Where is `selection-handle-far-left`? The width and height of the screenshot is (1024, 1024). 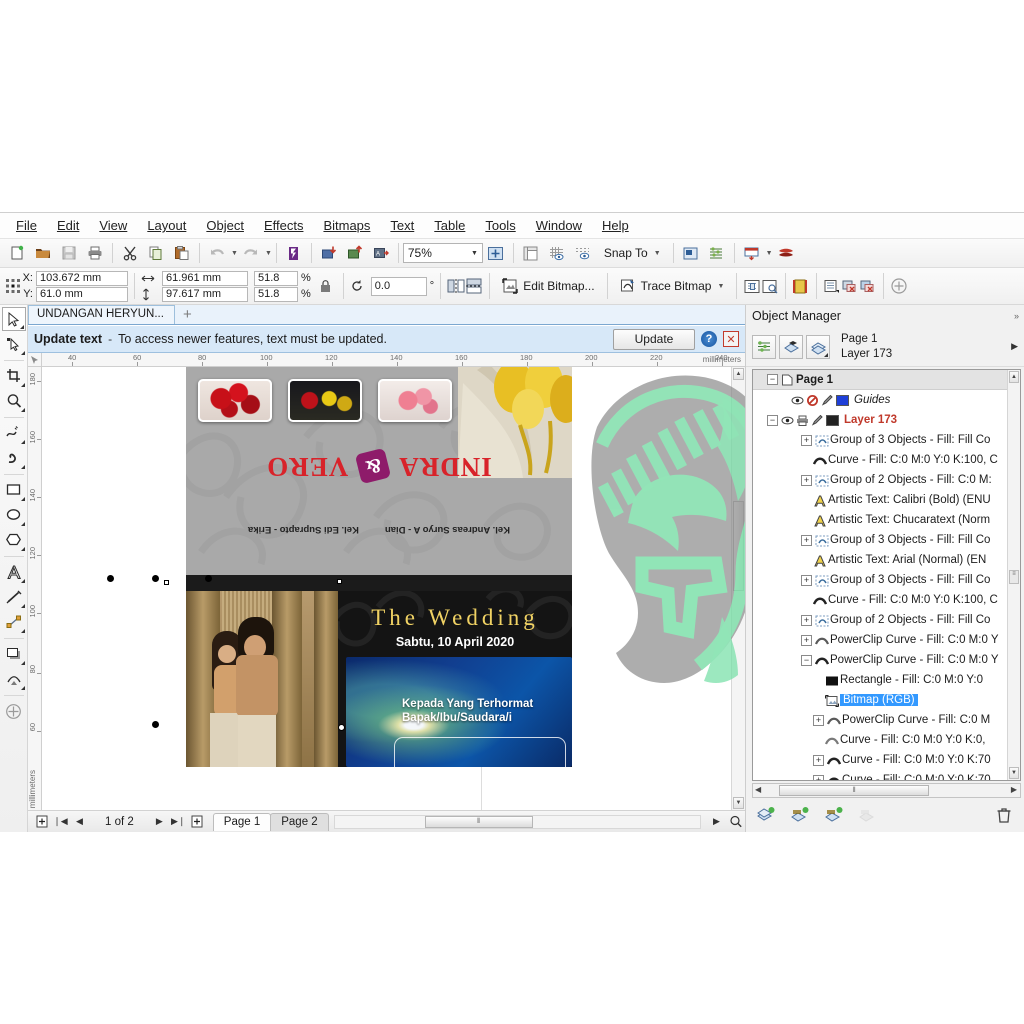 selection-handle-far-left is located at coordinates (110, 578).